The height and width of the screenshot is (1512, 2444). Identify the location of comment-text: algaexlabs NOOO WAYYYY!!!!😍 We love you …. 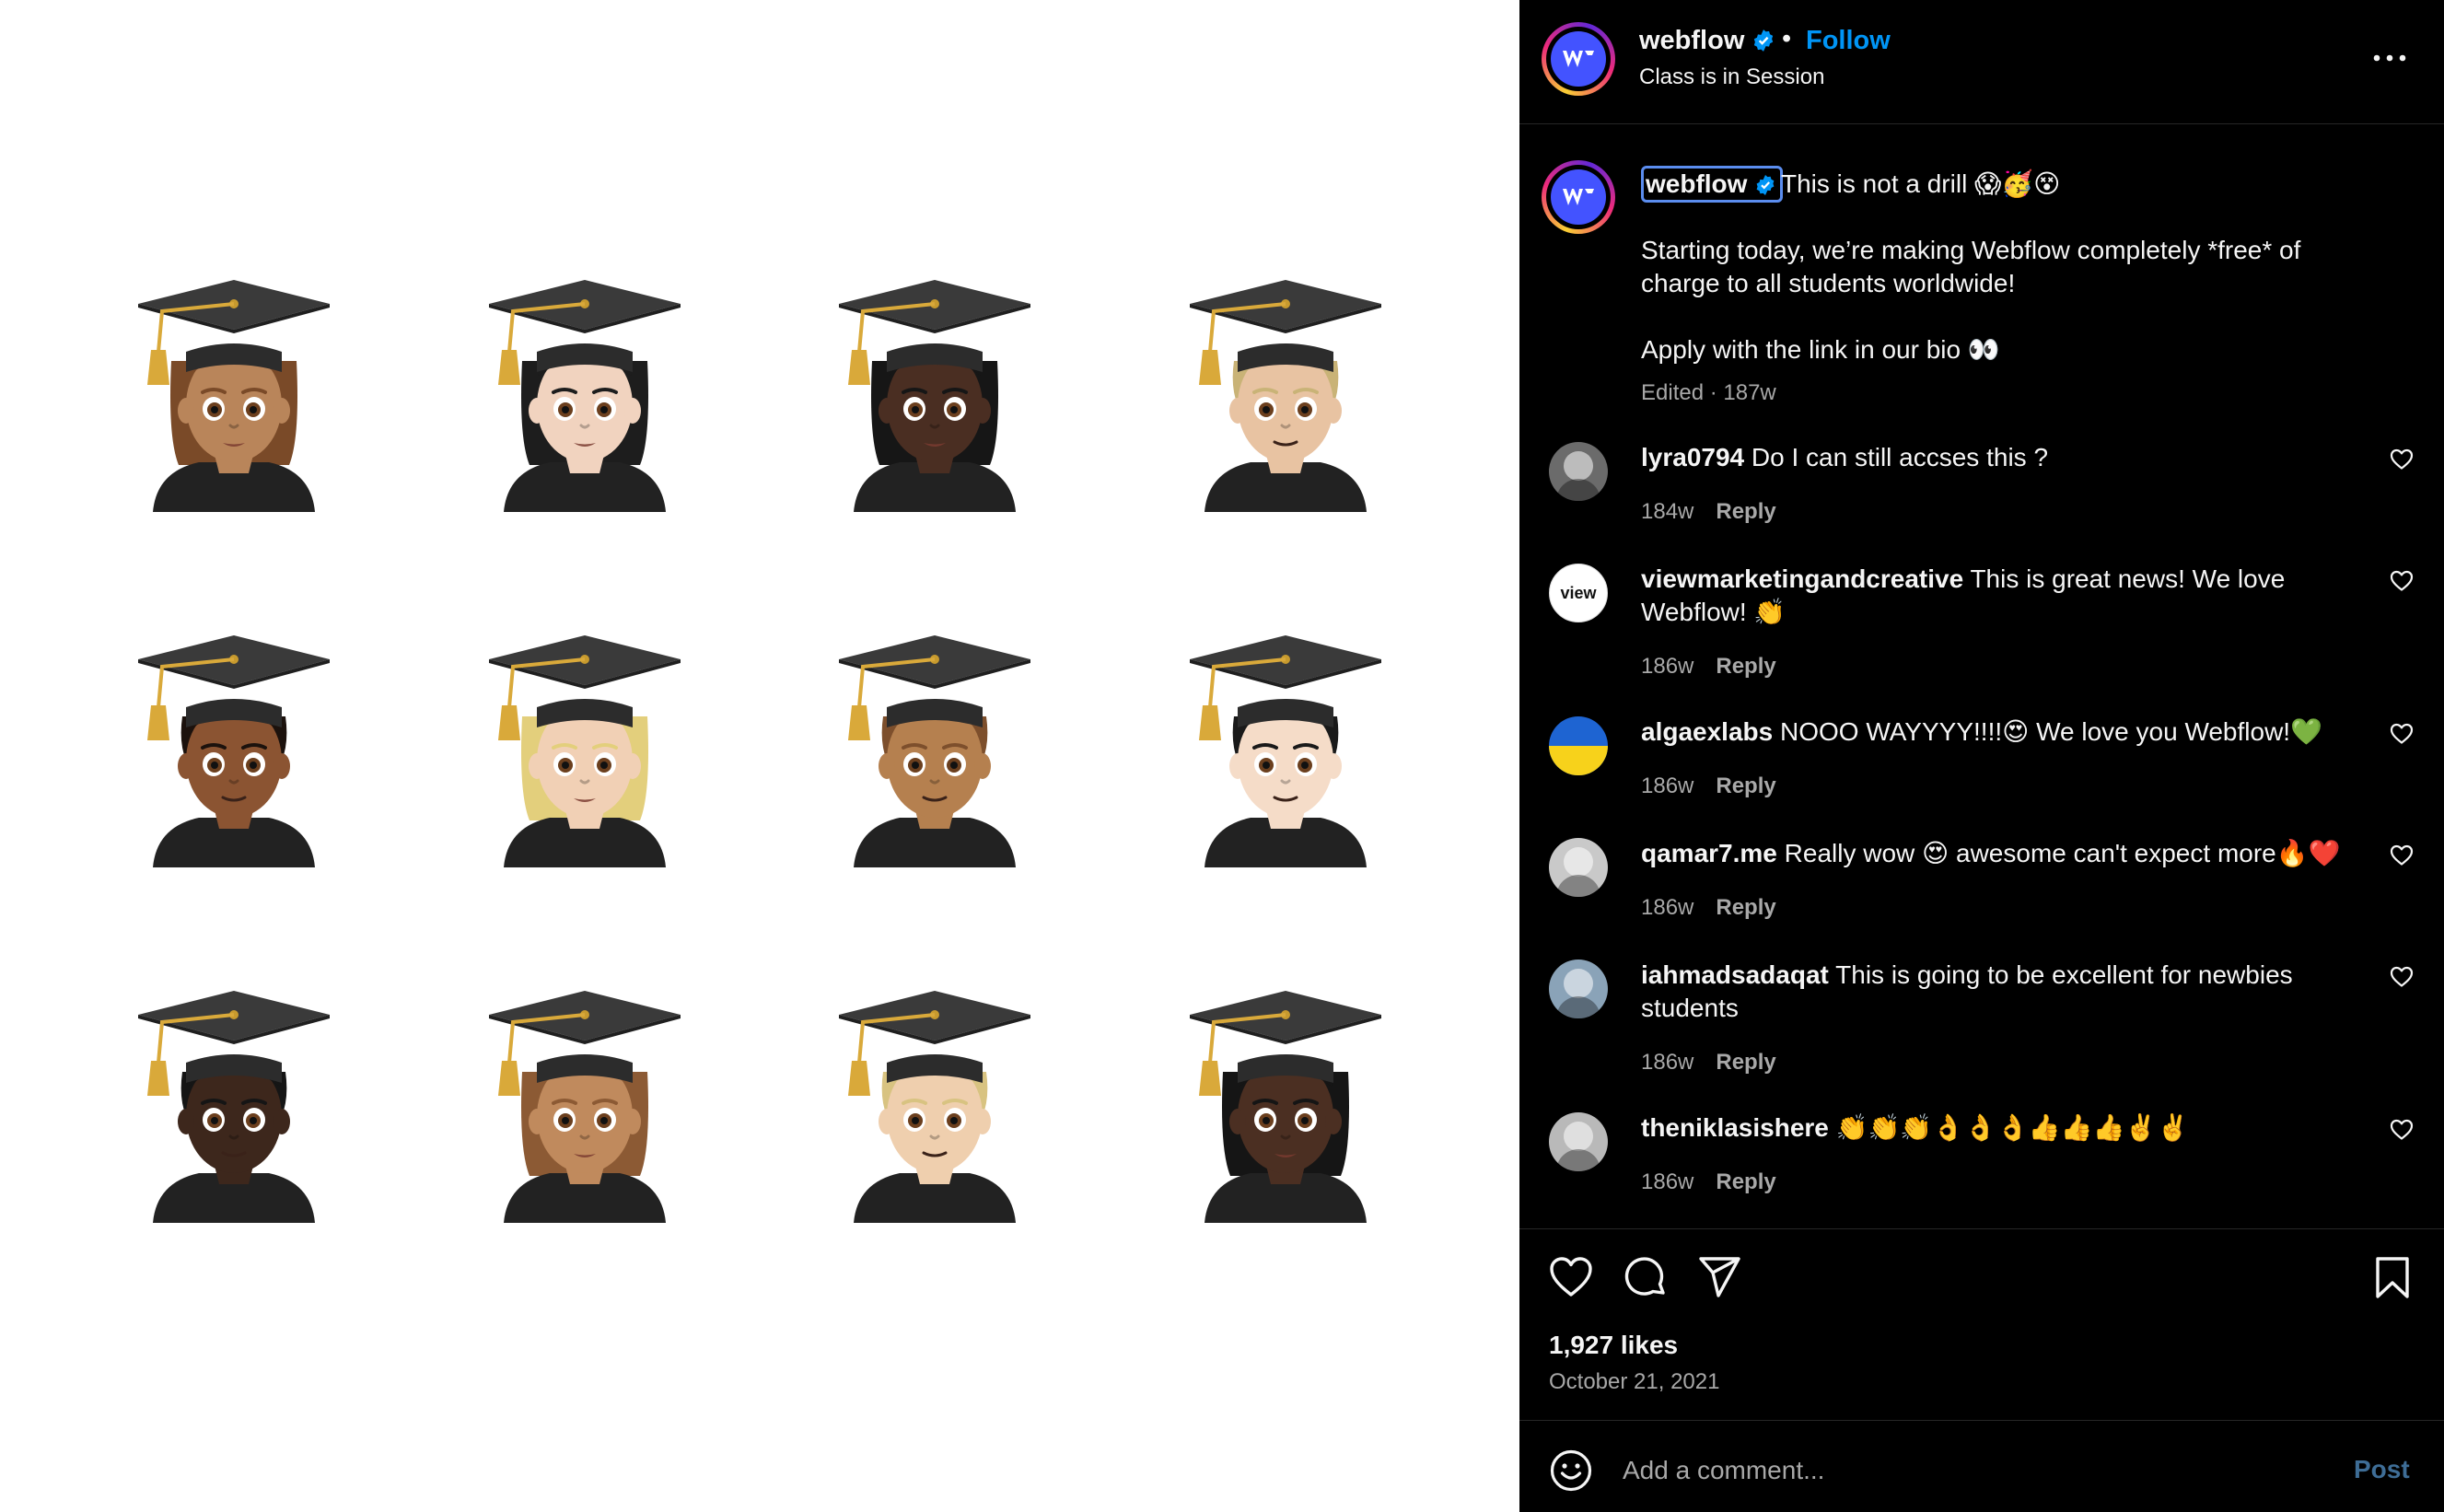
(1981, 732).